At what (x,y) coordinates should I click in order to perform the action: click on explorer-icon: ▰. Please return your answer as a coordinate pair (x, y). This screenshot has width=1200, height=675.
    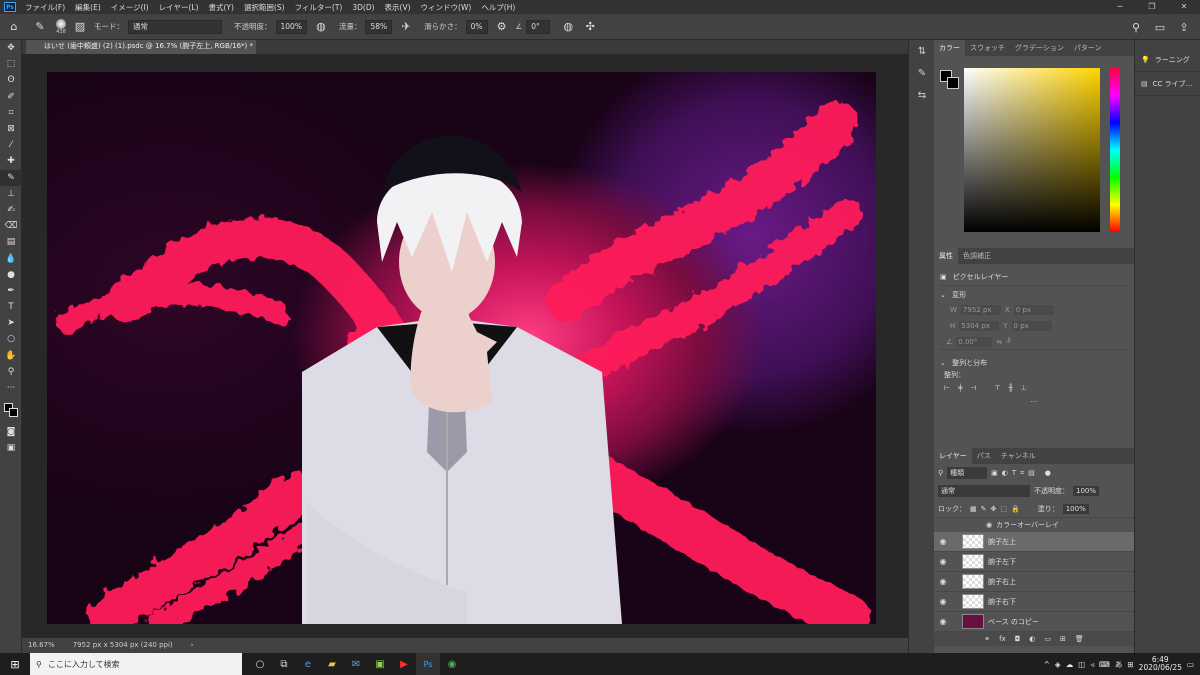
    Looking at the image, I should click on (332, 664).